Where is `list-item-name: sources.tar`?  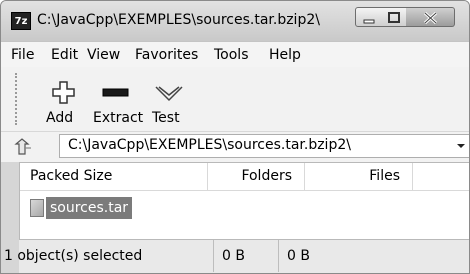
list-item-name: sources.tar is located at coordinates (89, 208).